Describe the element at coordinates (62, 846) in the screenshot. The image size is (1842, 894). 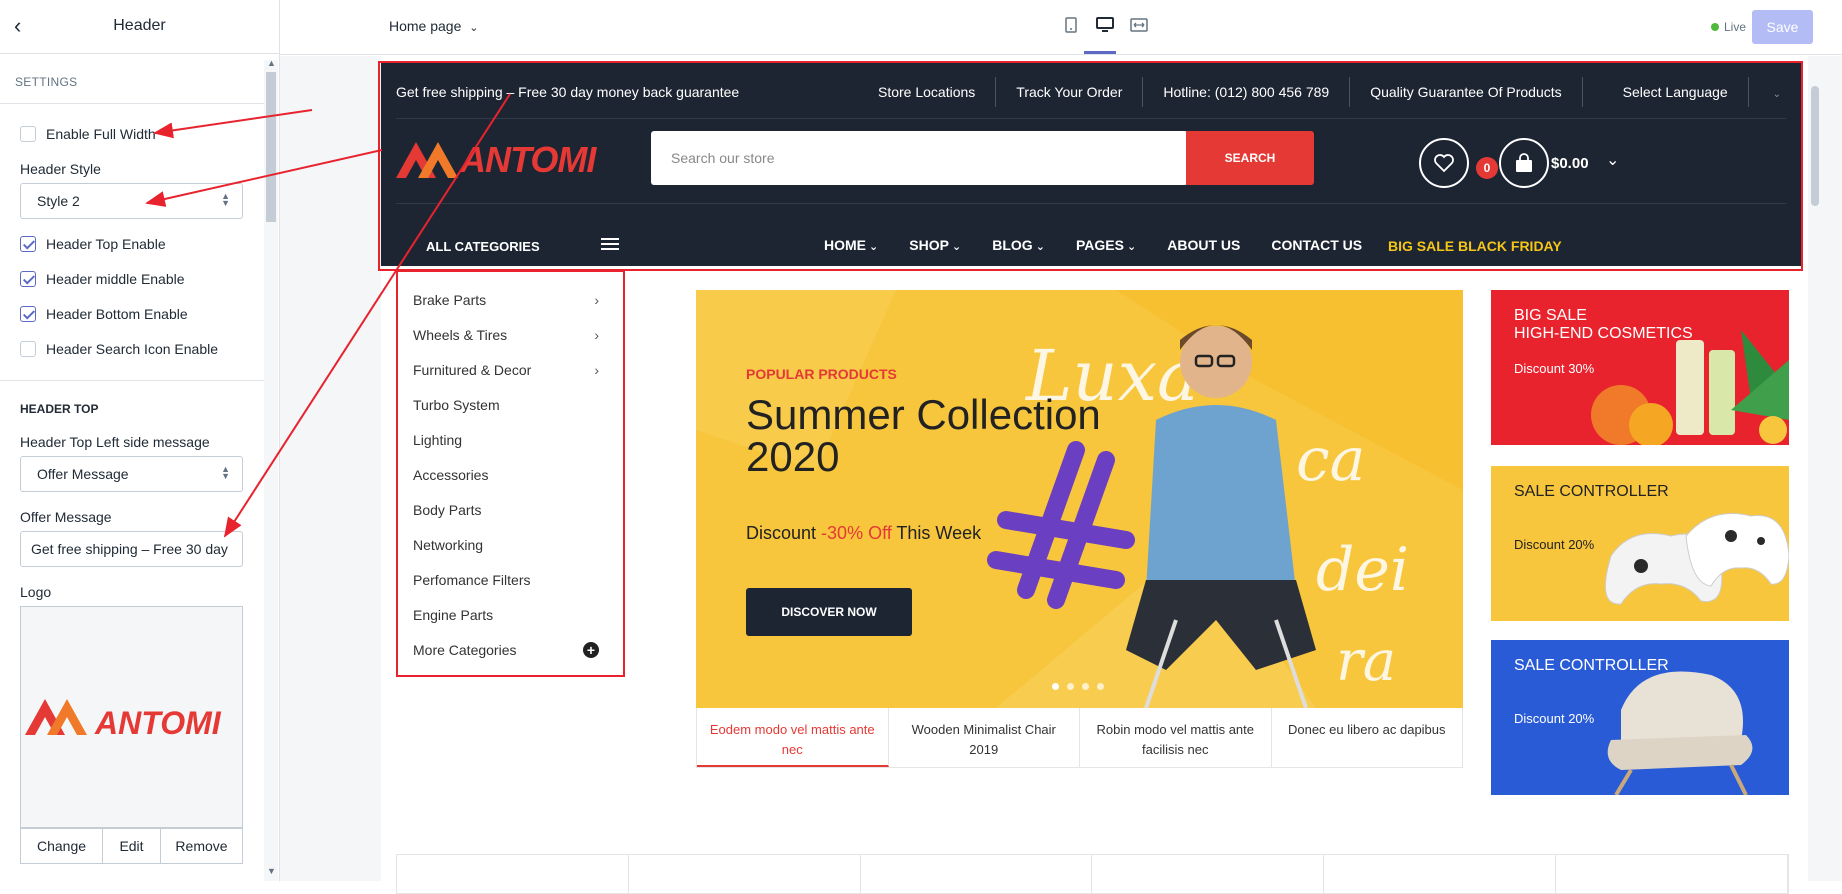
I see `change-logo-button: Change` at that location.